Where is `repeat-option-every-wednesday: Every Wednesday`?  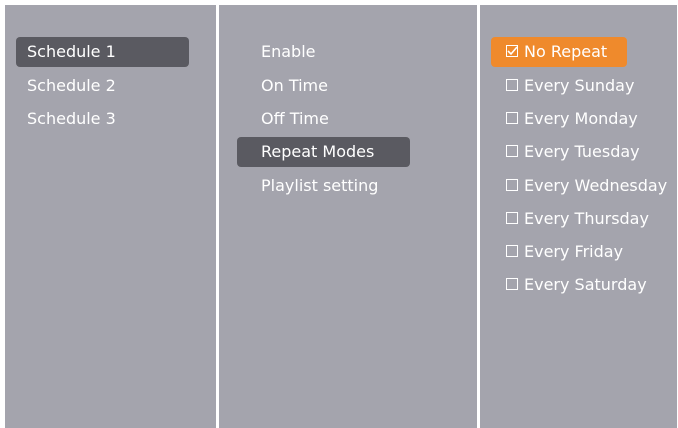 repeat-option-every-wednesday: Every Wednesday is located at coordinates (579, 186).